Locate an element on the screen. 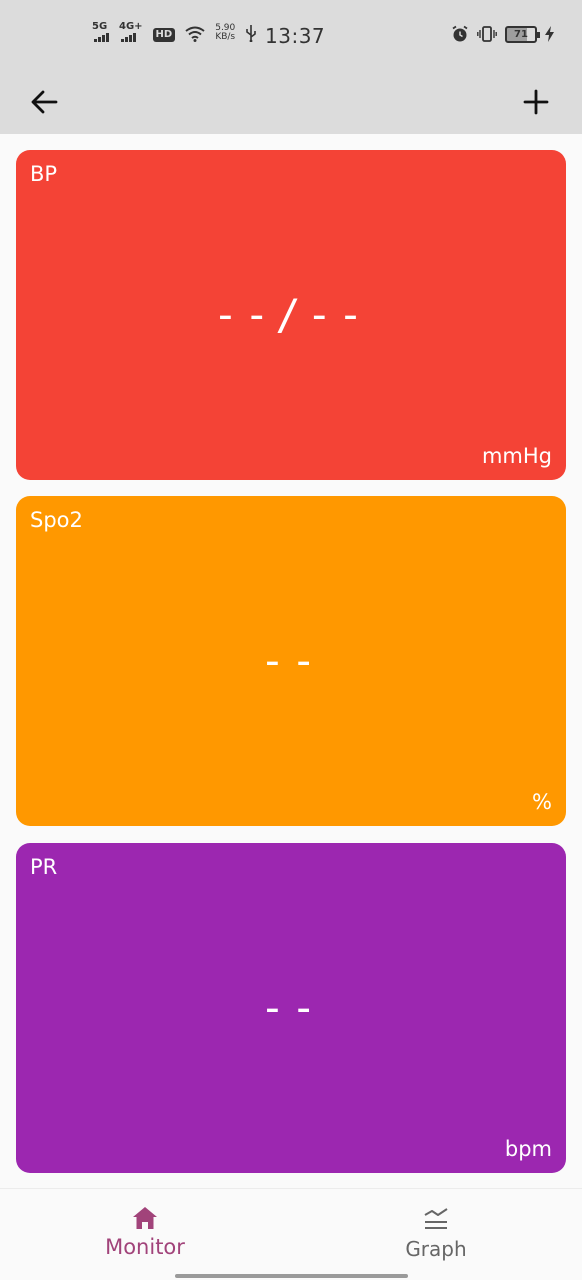 Image resolution: width=582 pixels, height=1280 pixels. battery-icon: 71 is located at coordinates (522, 34).